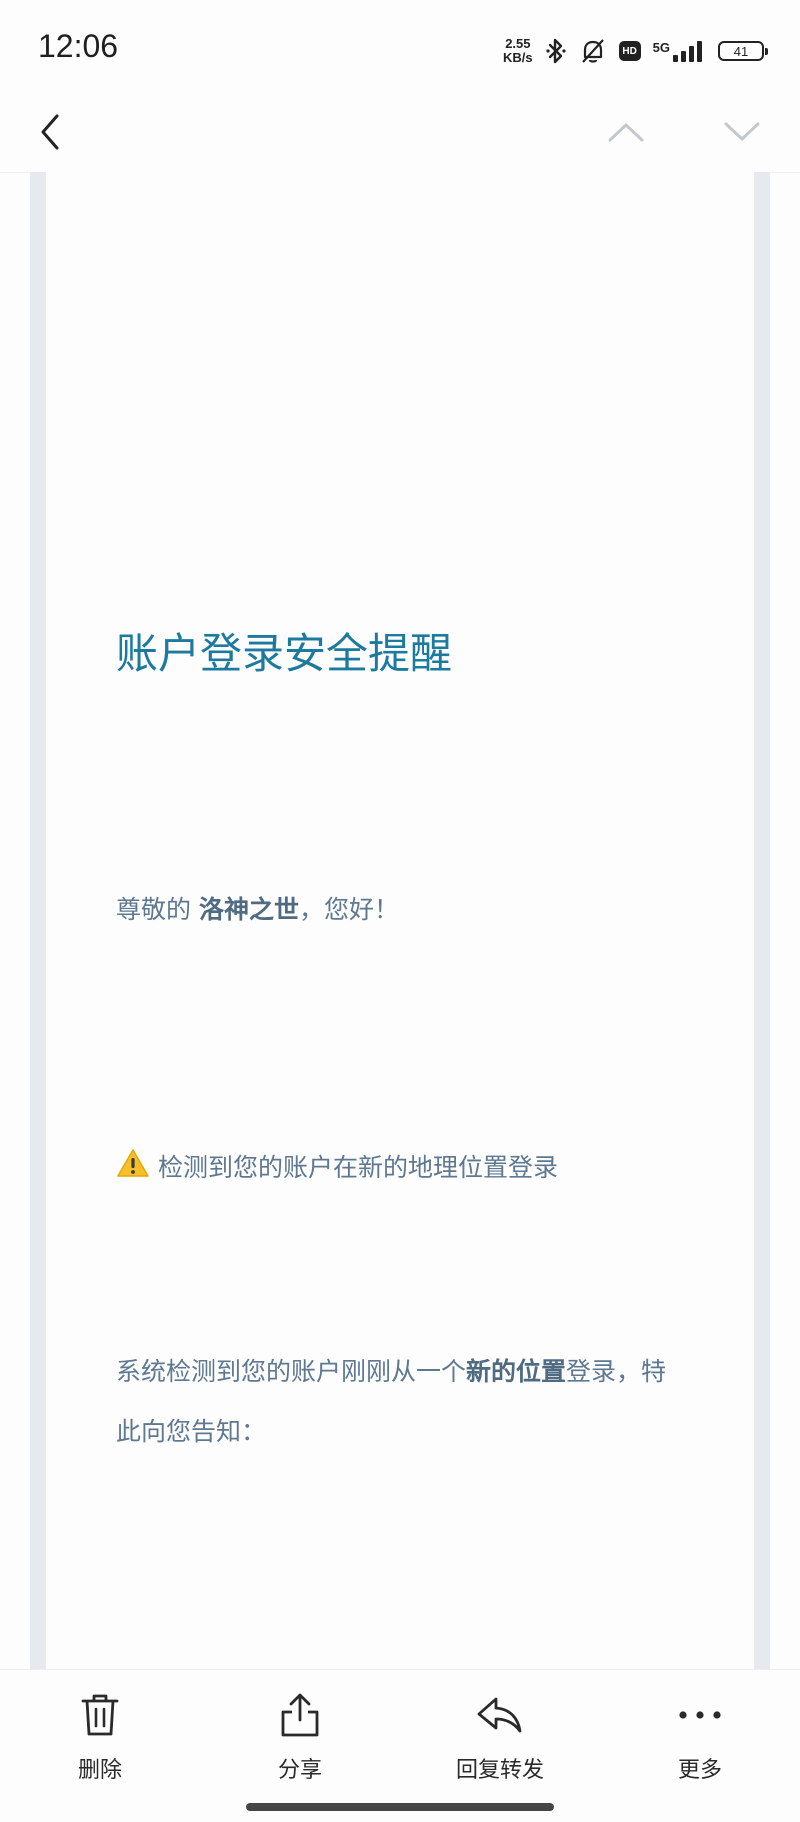 Image resolution: width=800 pixels, height=1822 pixels. What do you see at coordinates (400, 134) in the screenshot?
I see `mail-nav-bar` at bounding box center [400, 134].